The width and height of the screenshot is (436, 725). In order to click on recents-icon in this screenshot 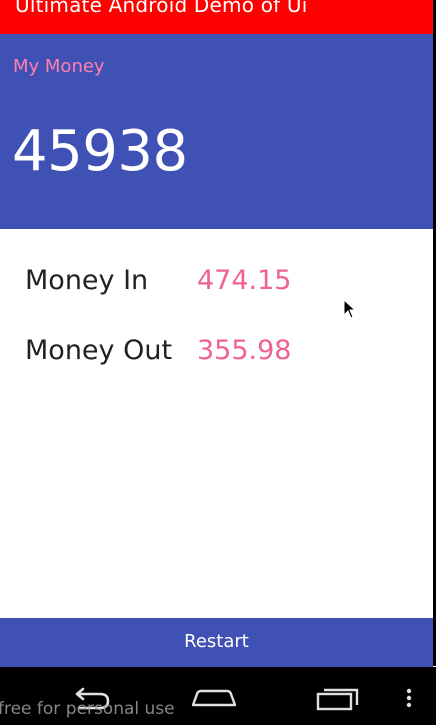, I will do `click(337, 699)`.